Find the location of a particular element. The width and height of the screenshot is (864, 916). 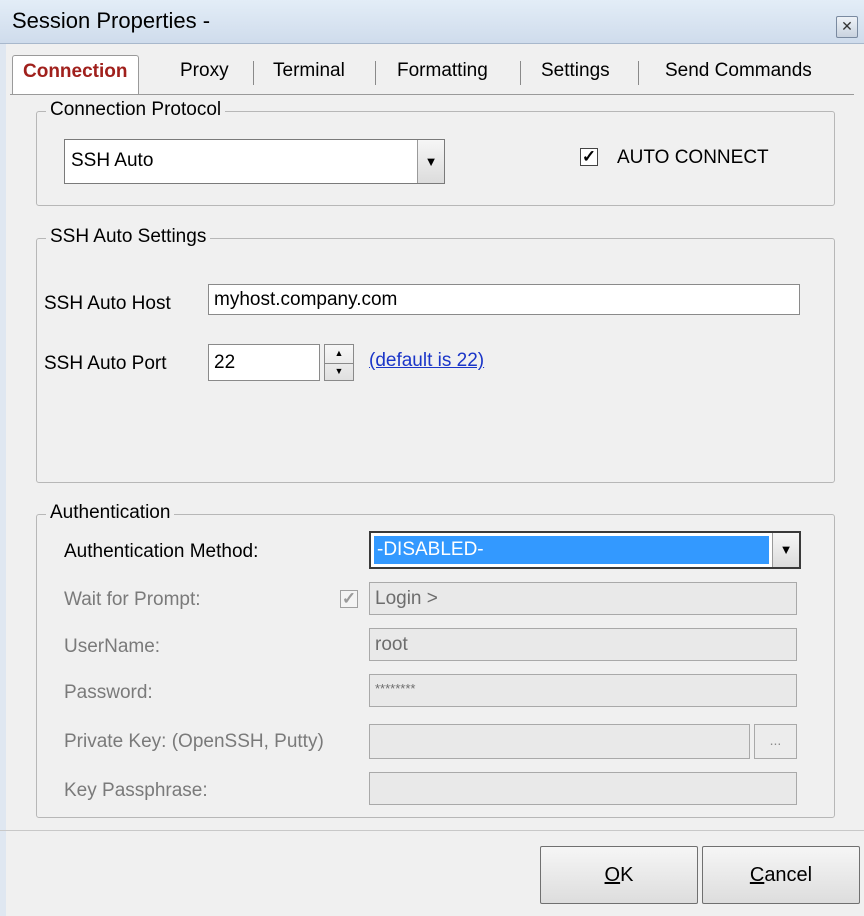

auth-method-select: -DISABLED- ▼ is located at coordinates (585, 550).